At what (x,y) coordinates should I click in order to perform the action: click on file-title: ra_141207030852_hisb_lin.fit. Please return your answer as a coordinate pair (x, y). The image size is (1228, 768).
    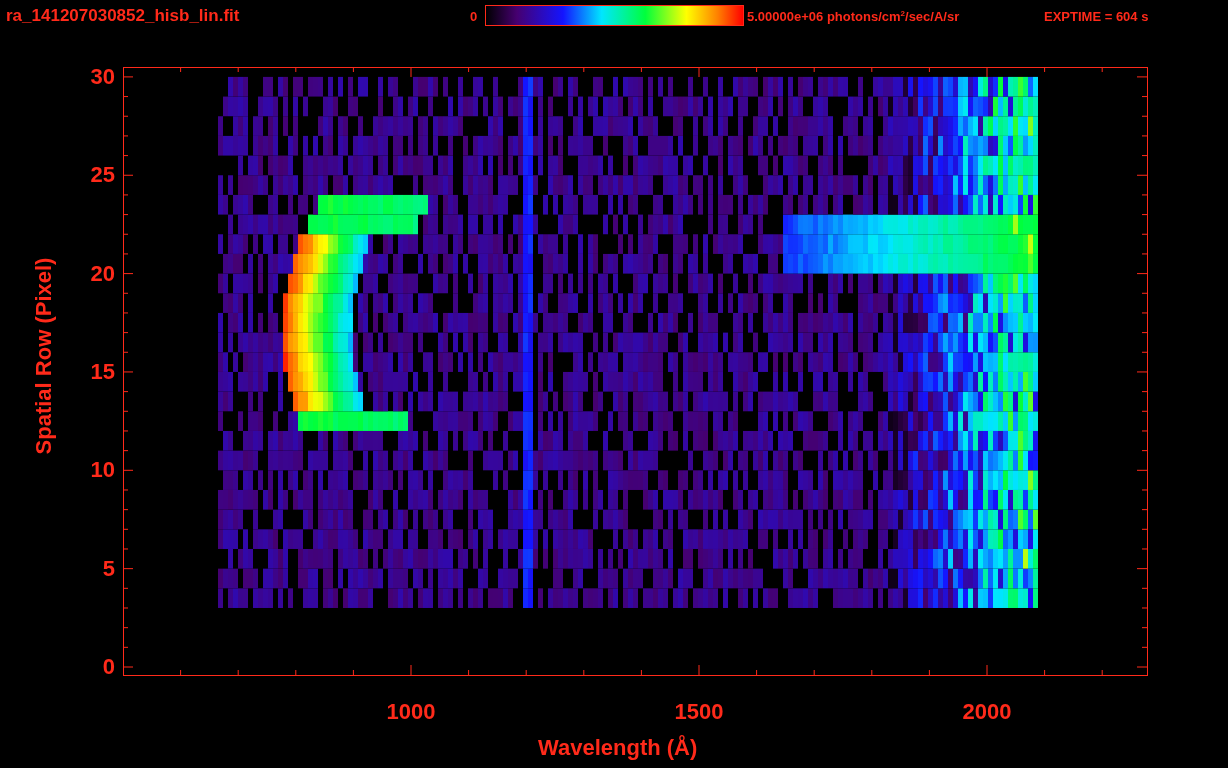
    Looking at the image, I should click on (123, 15).